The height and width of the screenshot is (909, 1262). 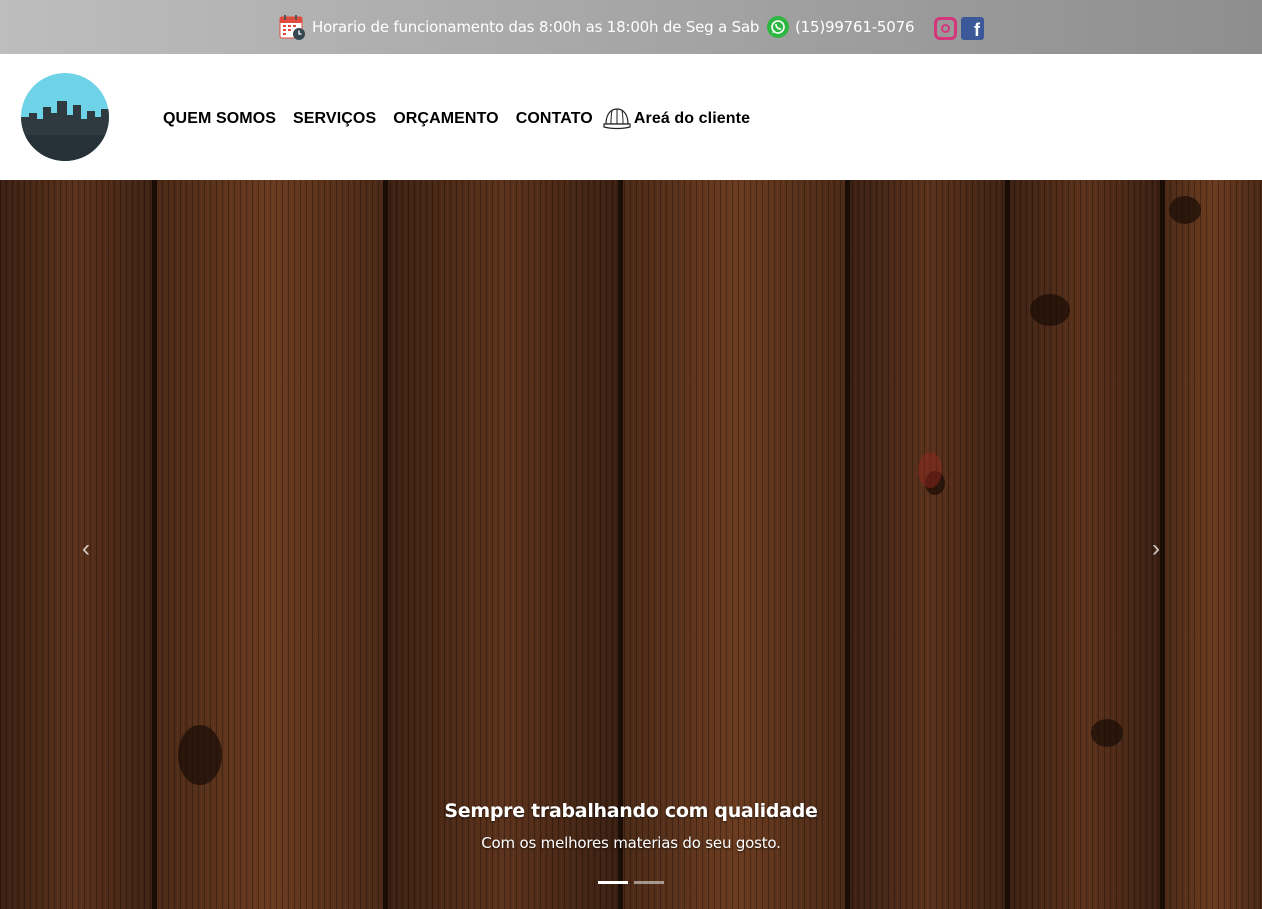 I want to click on nav-contato: CONTATO, so click(x=554, y=119).